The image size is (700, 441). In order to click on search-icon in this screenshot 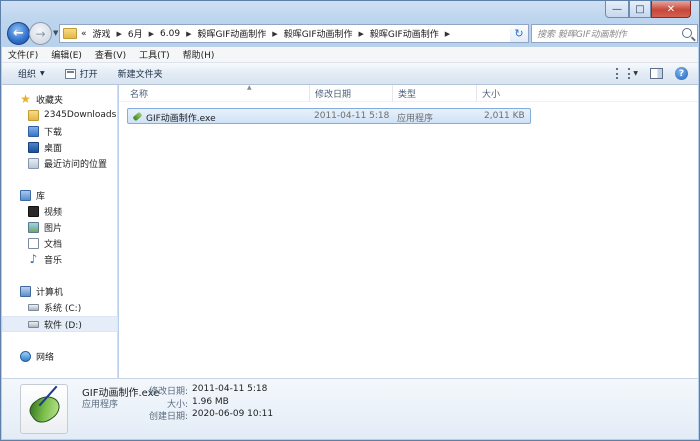, I will do `click(687, 33)`.